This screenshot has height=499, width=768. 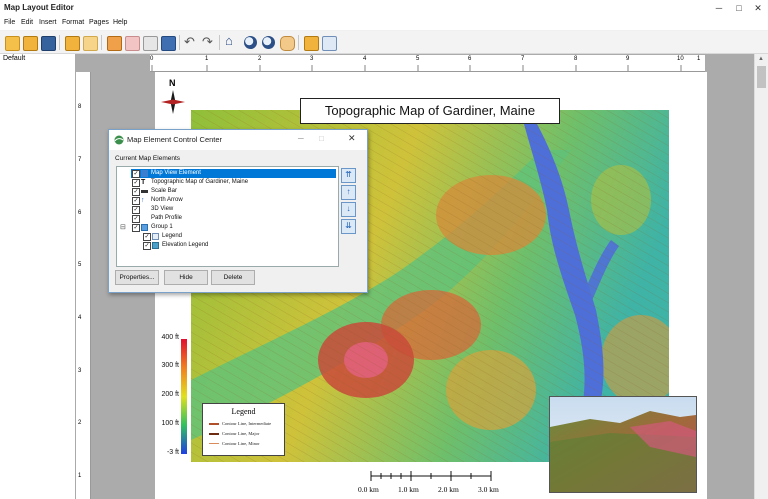 What do you see at coordinates (268, 42) in the screenshot?
I see `zoom-out-icon` at bounding box center [268, 42].